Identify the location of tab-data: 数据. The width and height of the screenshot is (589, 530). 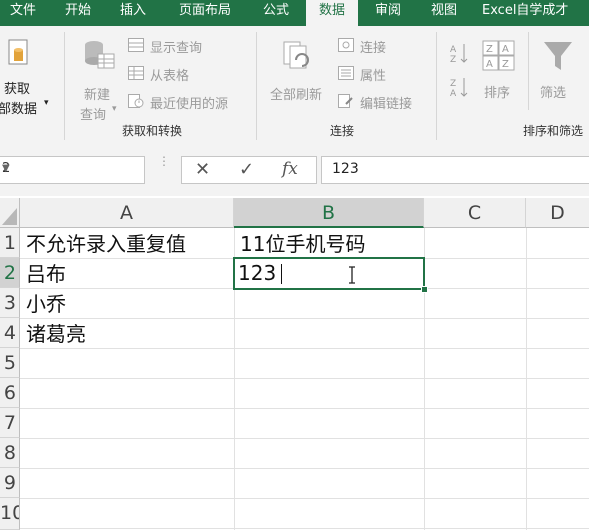
(332, 13).